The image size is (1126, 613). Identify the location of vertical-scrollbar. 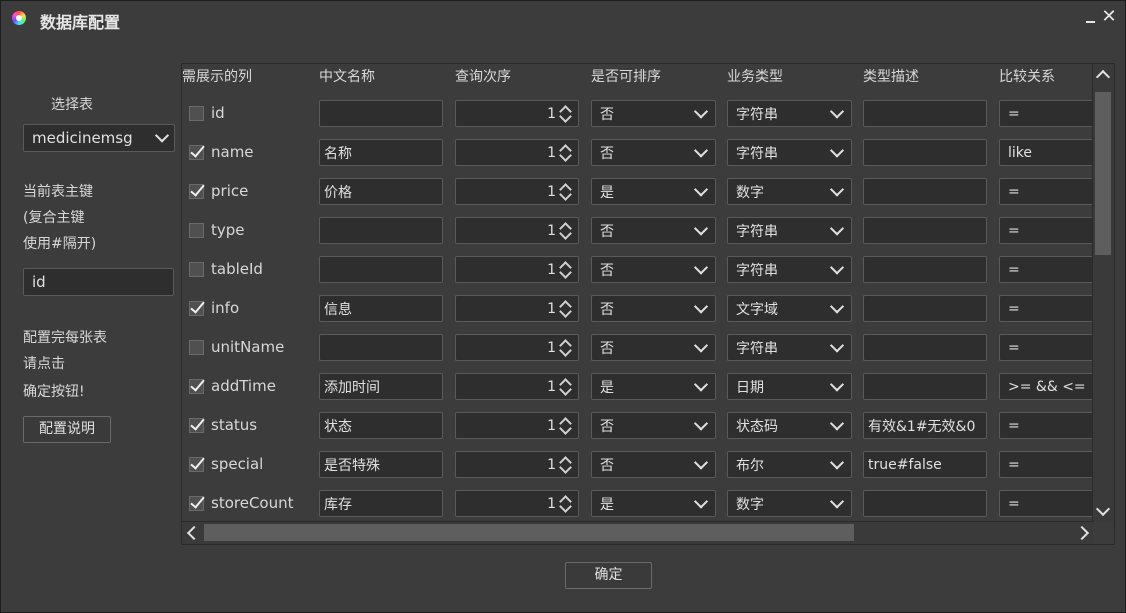
(1103, 293).